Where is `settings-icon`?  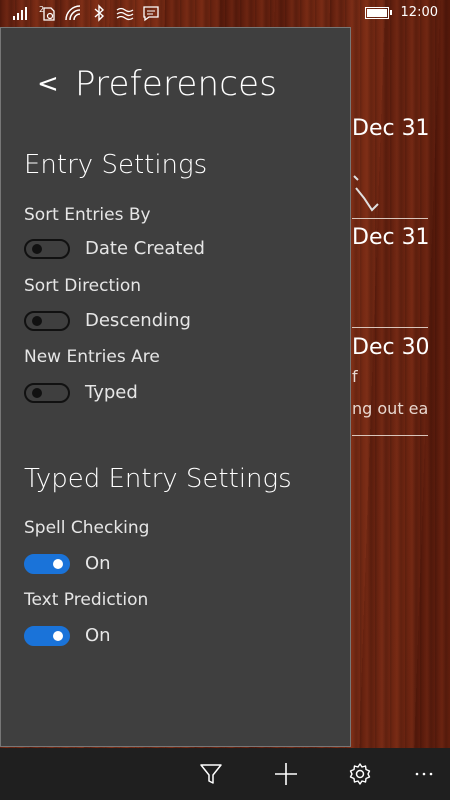
settings-icon is located at coordinates (360, 774).